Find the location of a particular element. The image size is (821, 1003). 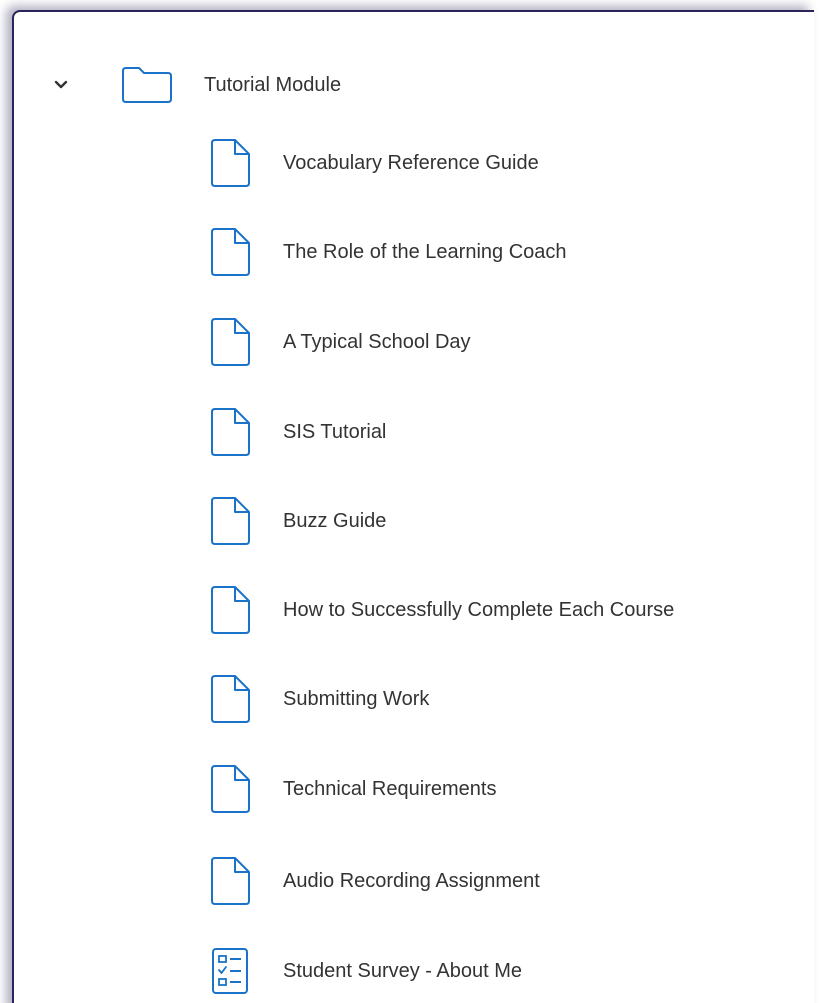

content-item-label: Technical Requirements is located at coordinates (390, 788).